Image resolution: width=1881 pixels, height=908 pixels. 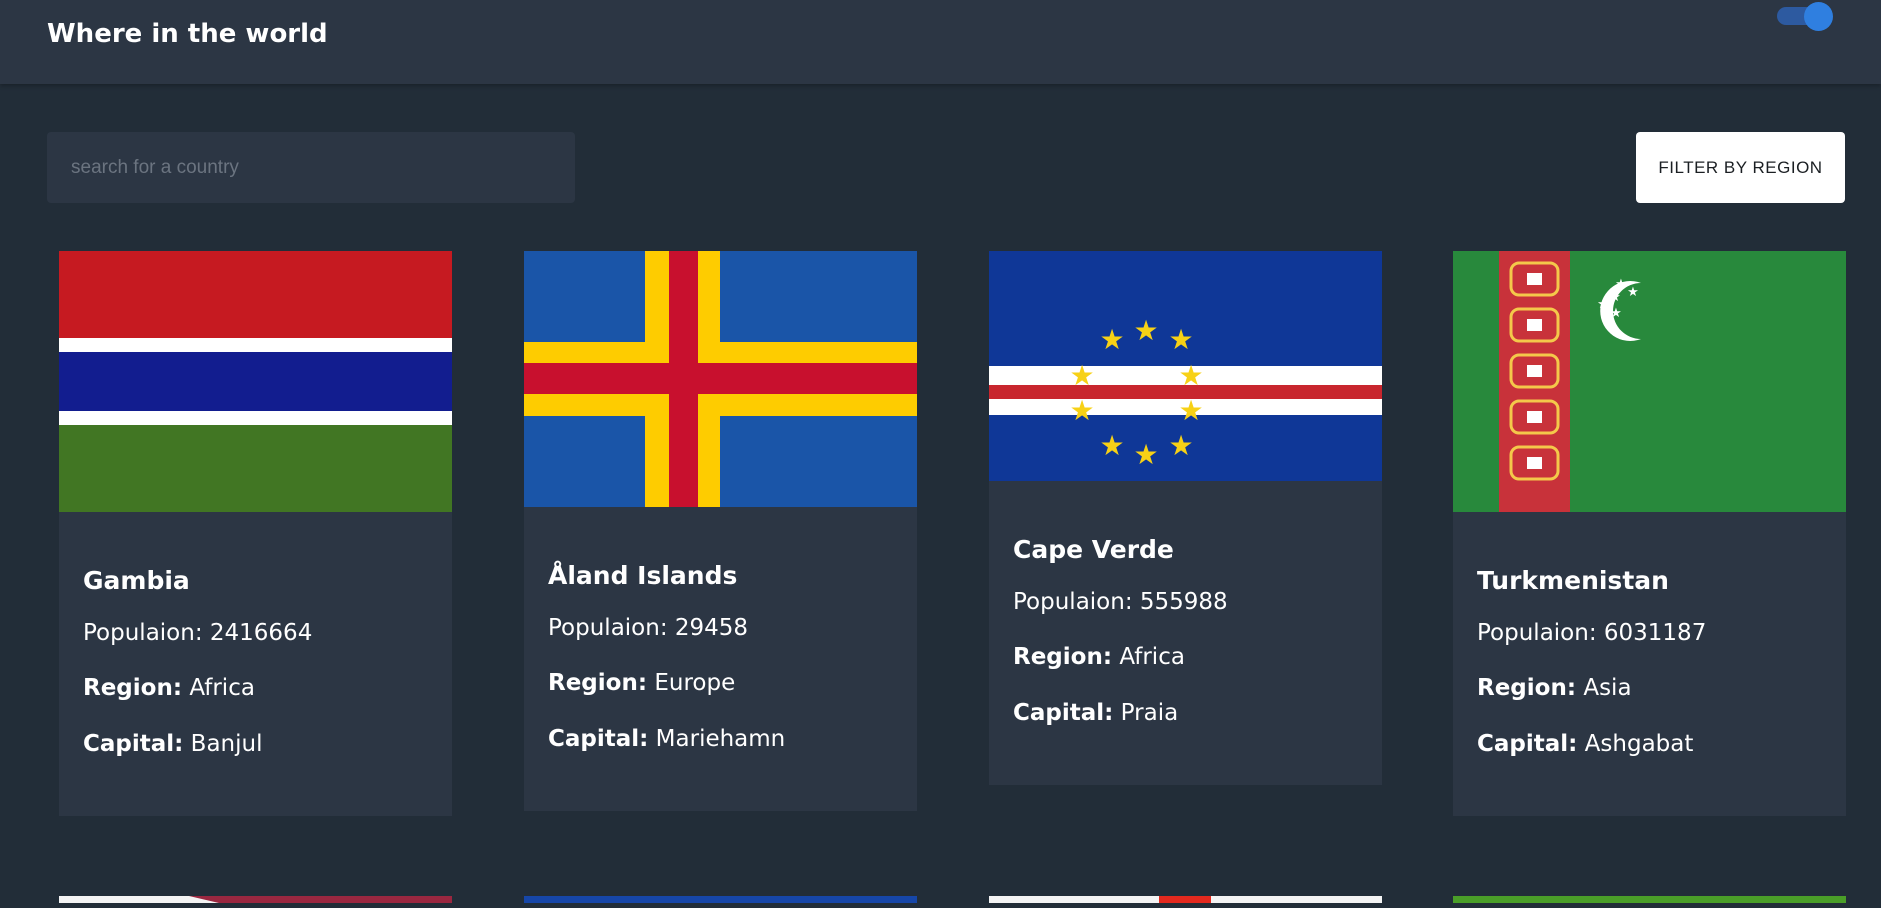 What do you see at coordinates (311, 167) in the screenshot?
I see `search-input` at bounding box center [311, 167].